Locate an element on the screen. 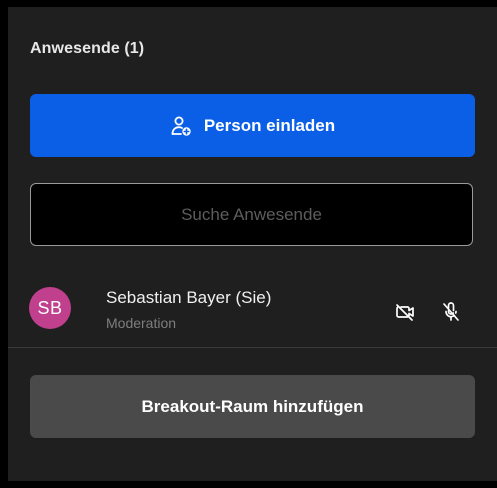 Image resolution: width=497 pixels, height=488 pixels. participant-name: Sebastian Bayer (Sie) is located at coordinates (189, 297).